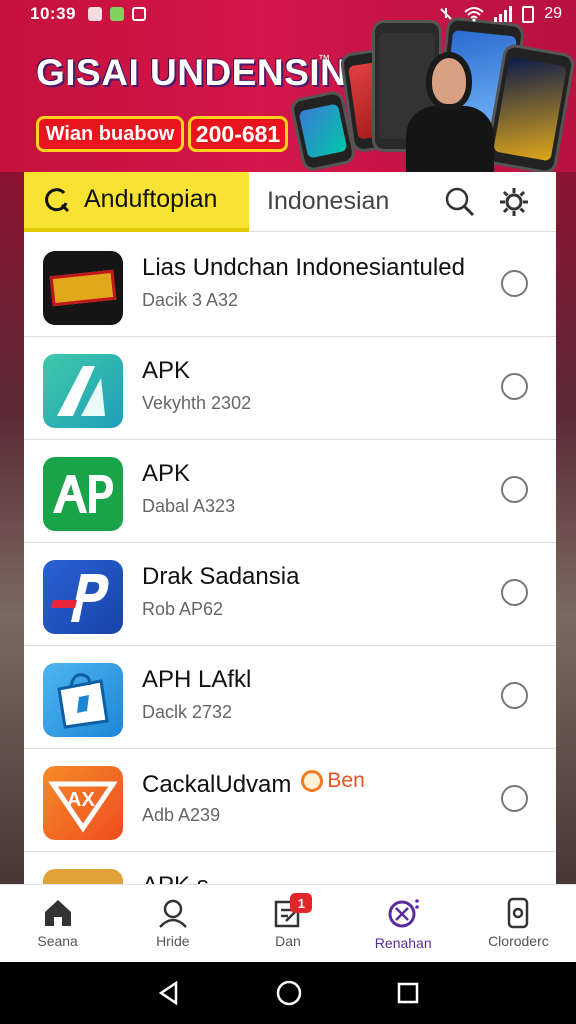  What do you see at coordinates (288, 14) in the screenshot?
I see `status-bar: 10:39 29` at bounding box center [288, 14].